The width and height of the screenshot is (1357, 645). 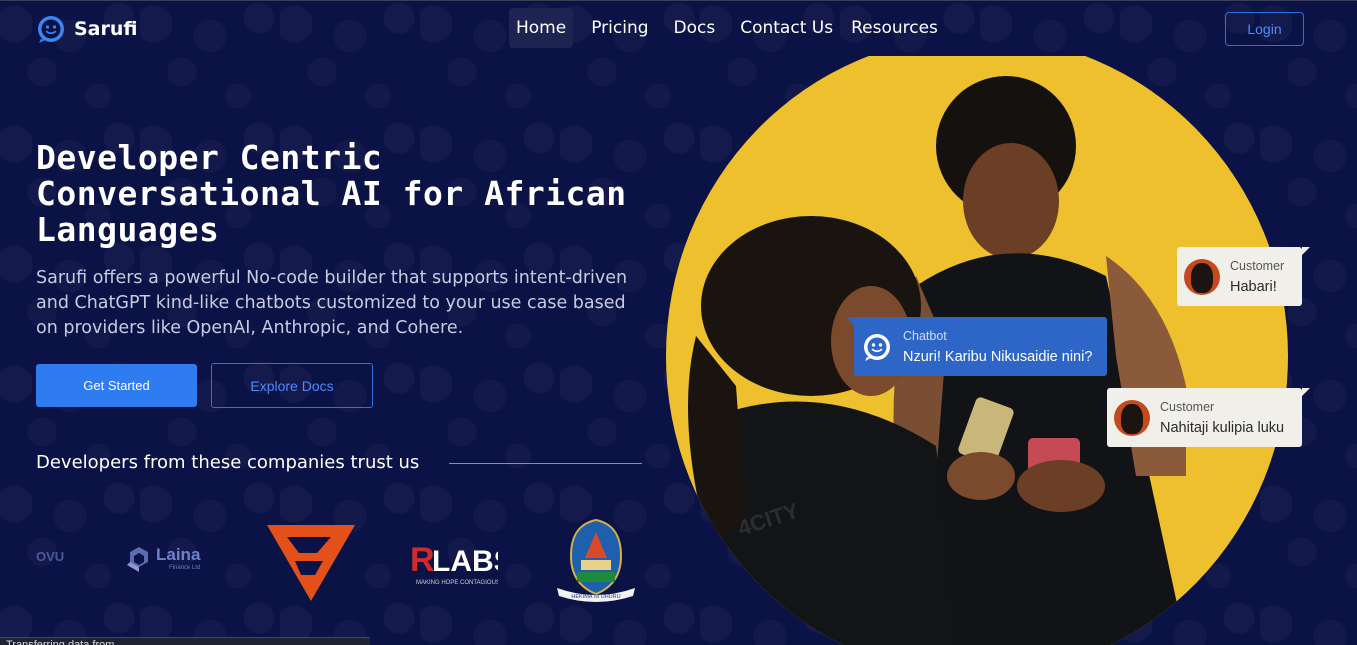 What do you see at coordinates (465, 561) in the screenshot?
I see `svg-text: LABS` at bounding box center [465, 561].